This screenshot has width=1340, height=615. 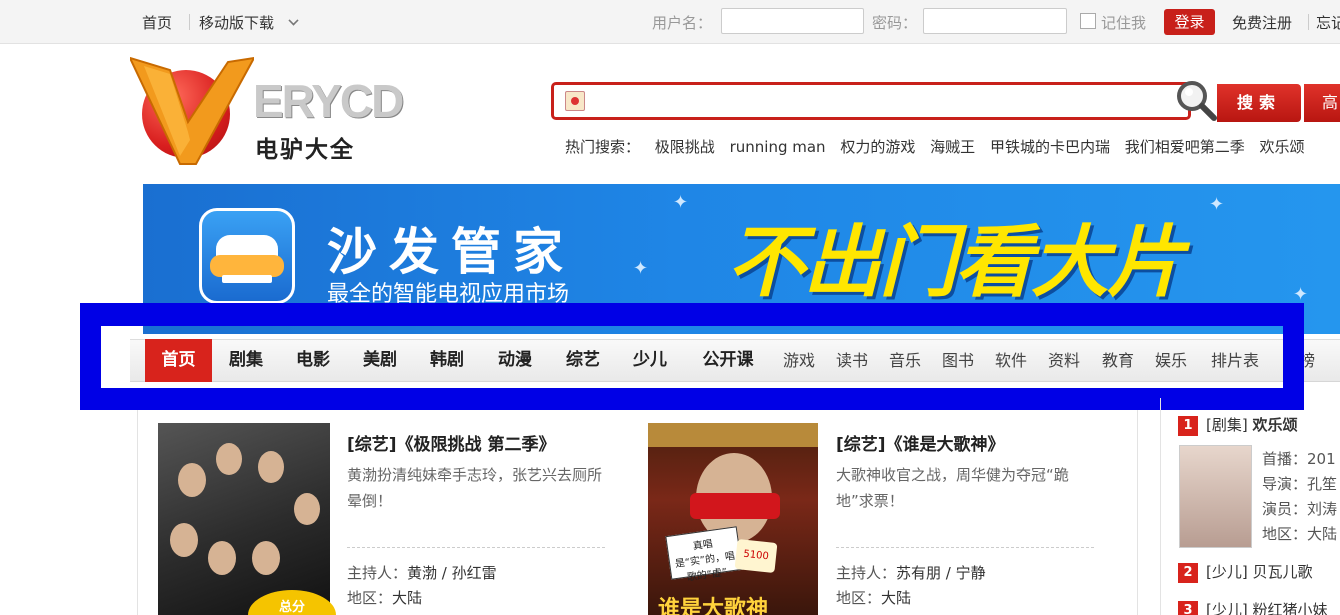 What do you see at coordinates (447, 360) in the screenshot?
I see `nav-k-drama: 韩剧` at bounding box center [447, 360].